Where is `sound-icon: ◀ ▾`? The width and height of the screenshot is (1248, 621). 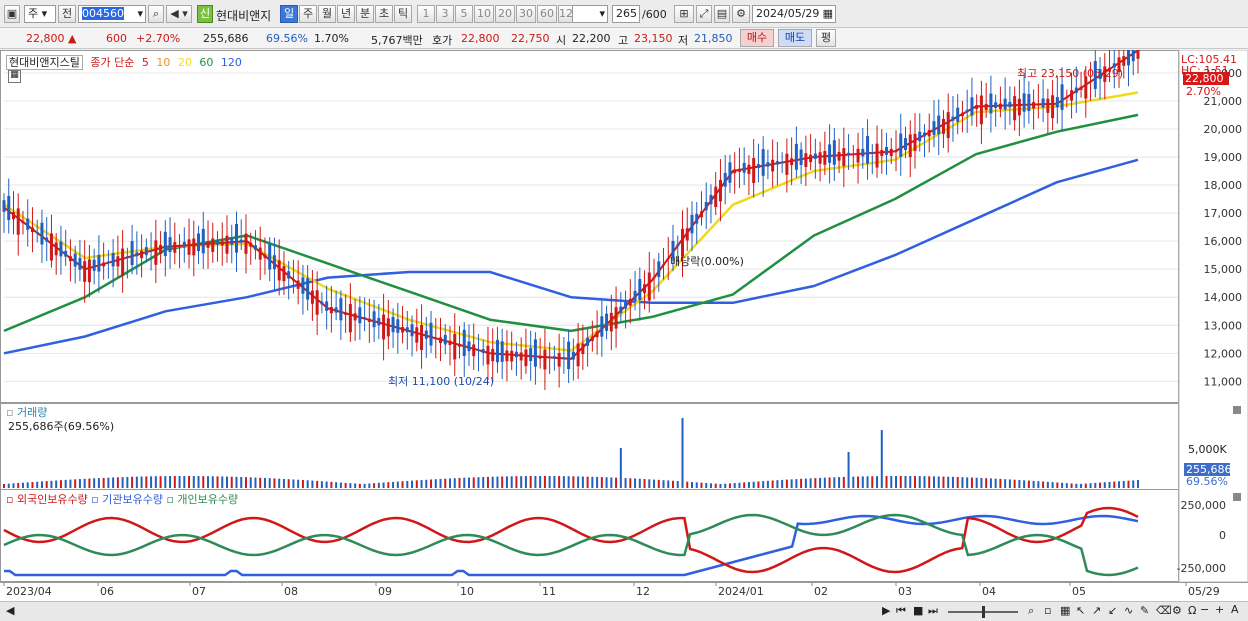 sound-icon: ◀ ▾ is located at coordinates (179, 14).